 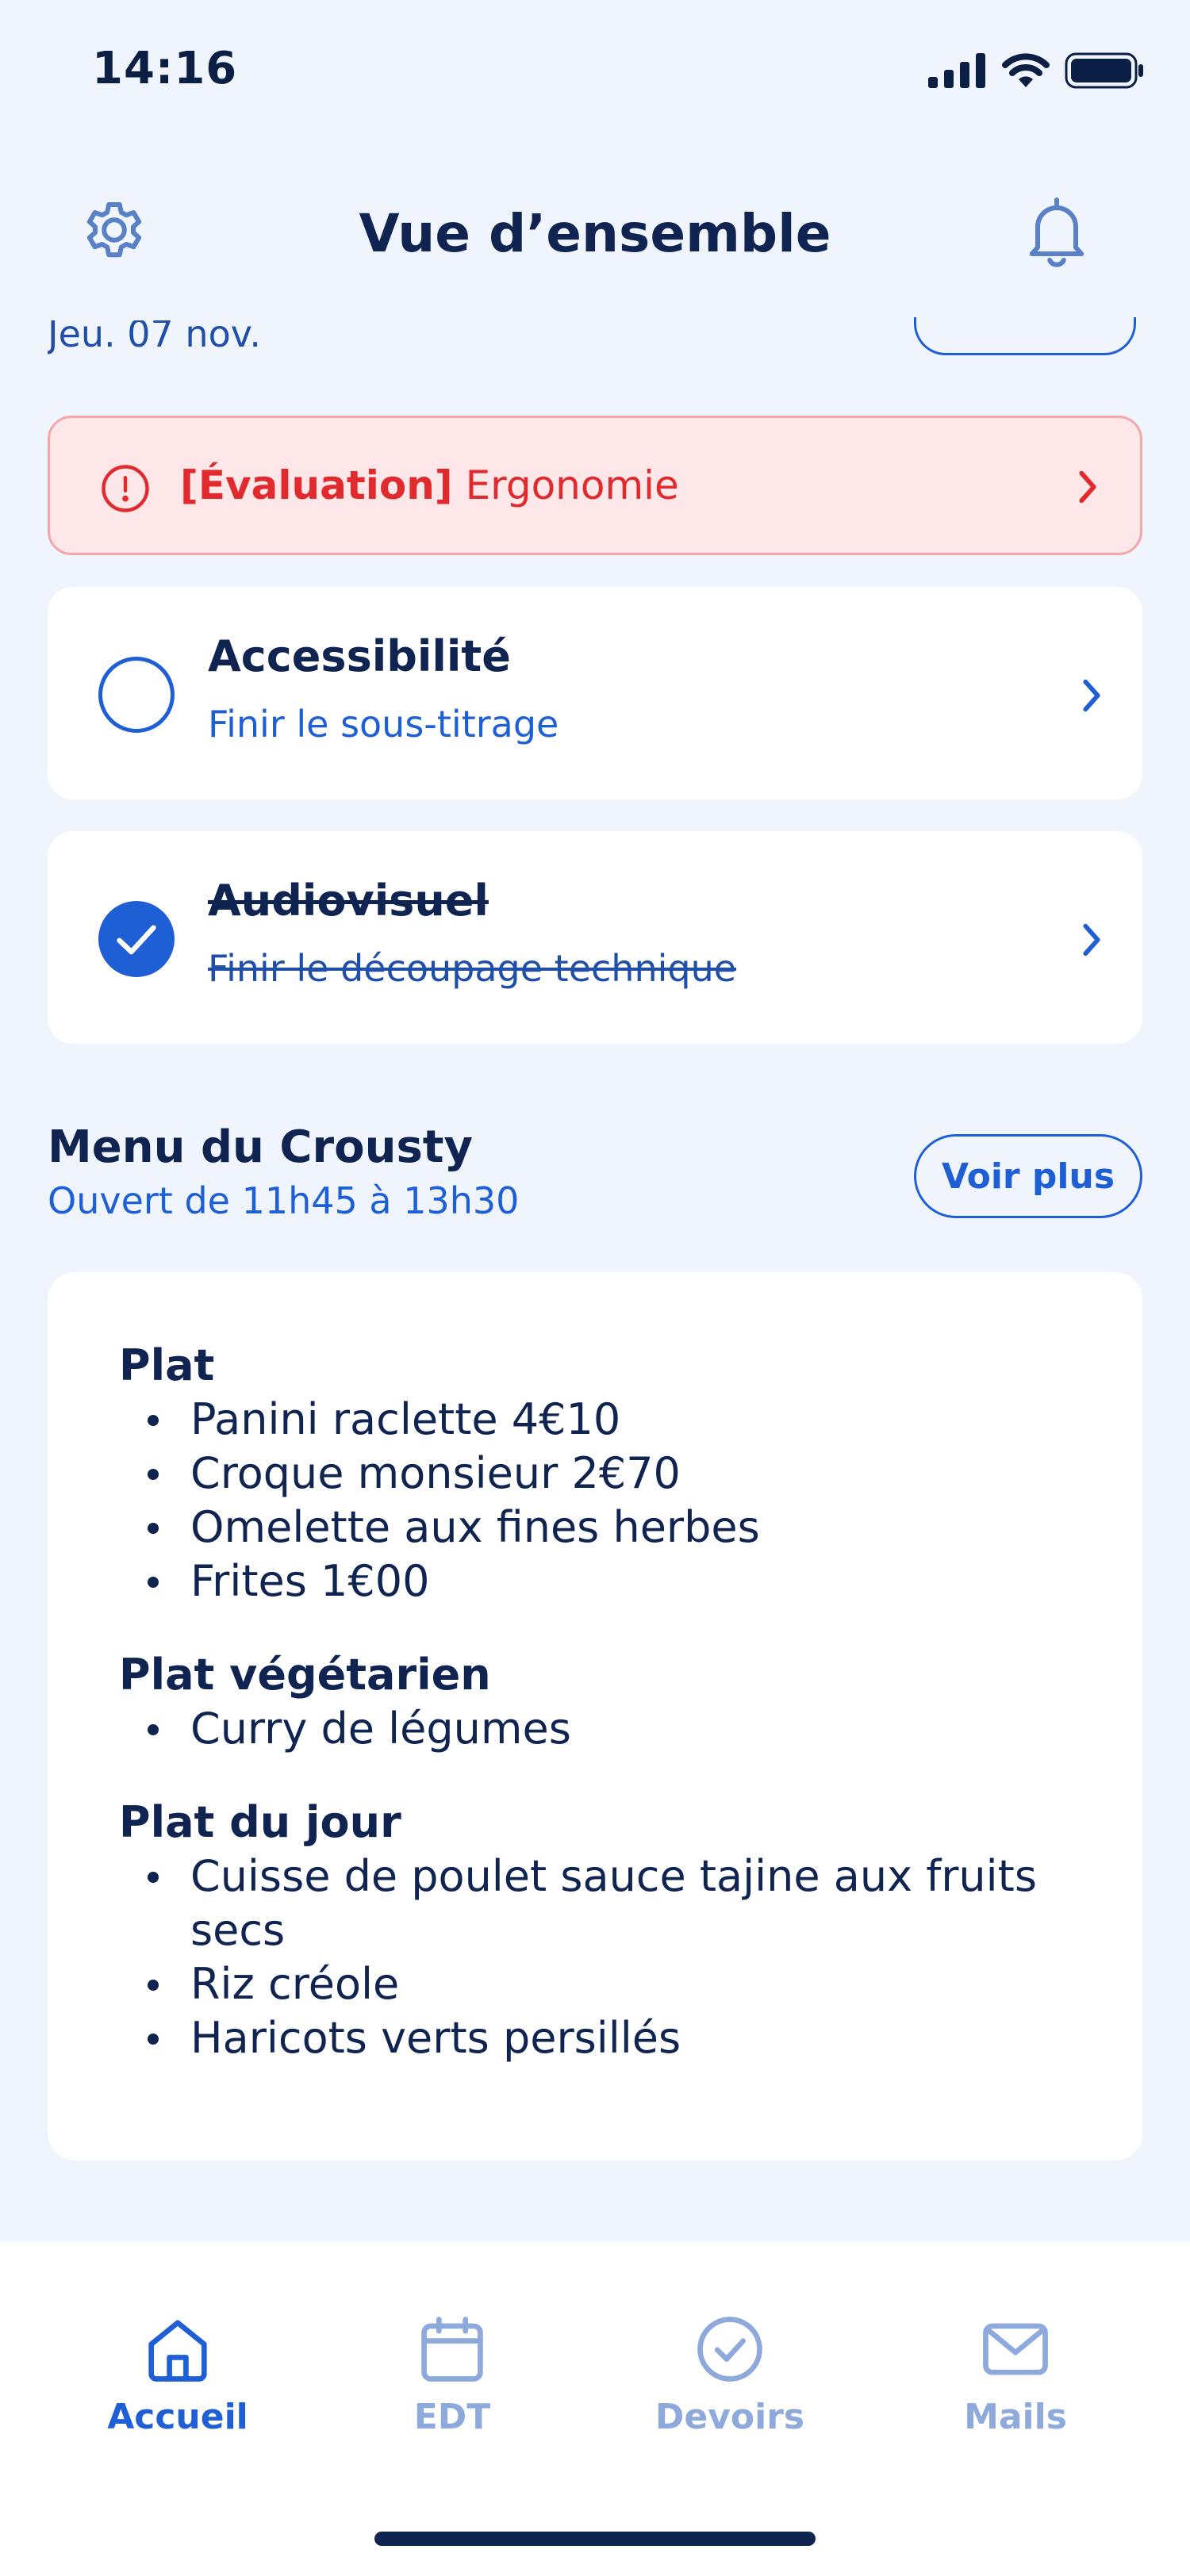 What do you see at coordinates (452, 2417) in the screenshot?
I see `tab-label: EDT` at bounding box center [452, 2417].